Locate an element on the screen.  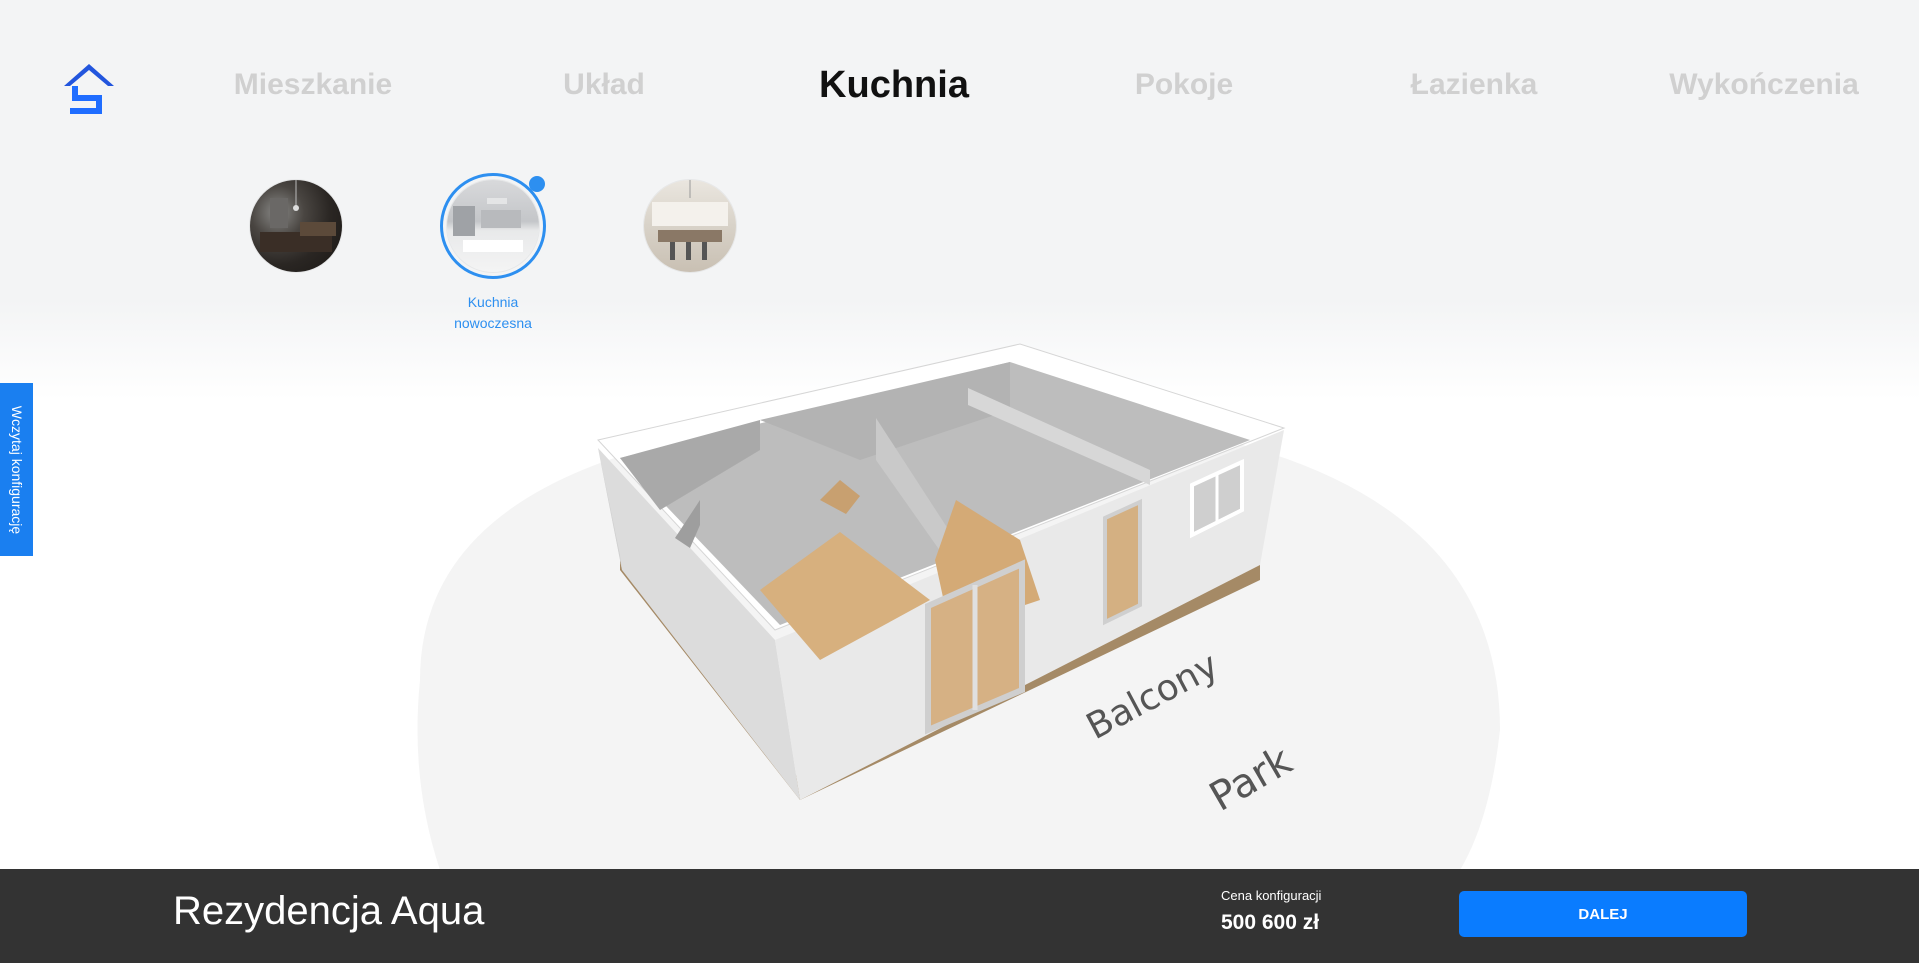
price-label: Cena konfiguracji is located at coordinates (1271, 895).